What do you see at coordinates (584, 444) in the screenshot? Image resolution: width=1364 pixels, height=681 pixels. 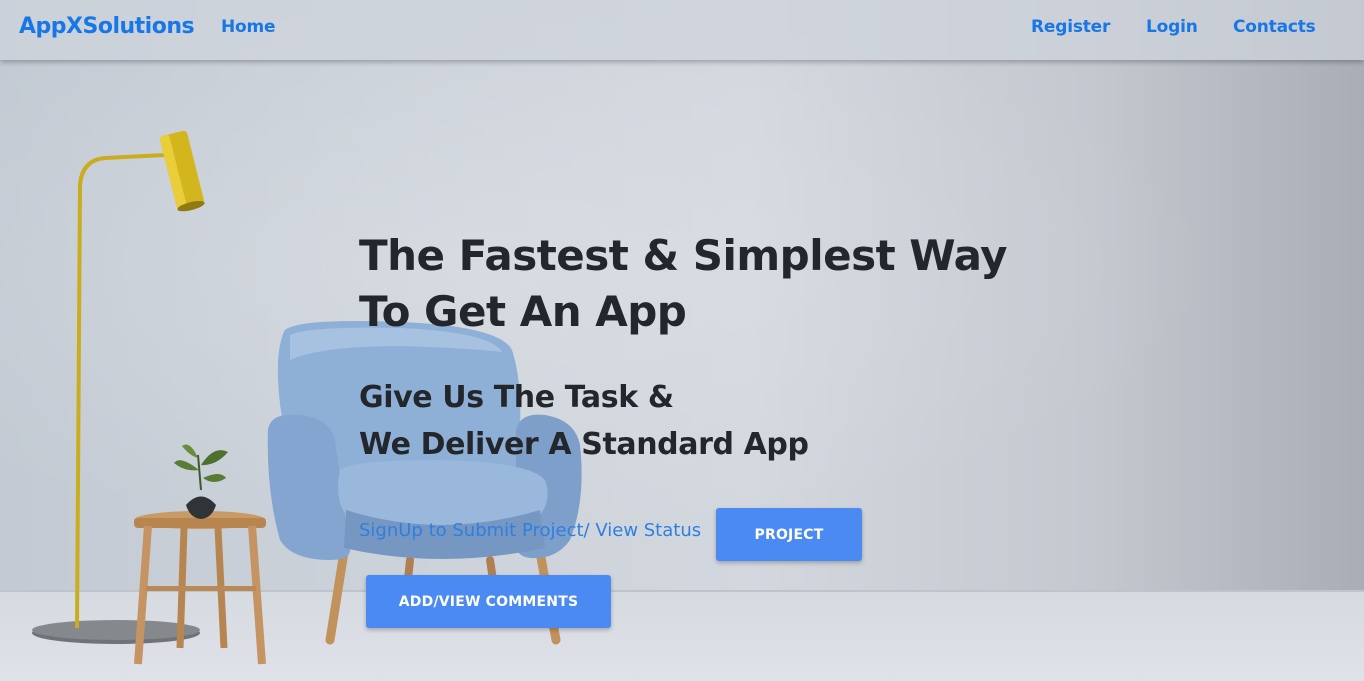 I see `hero-subtitle-line-2: We Deliver A Standard App` at bounding box center [584, 444].